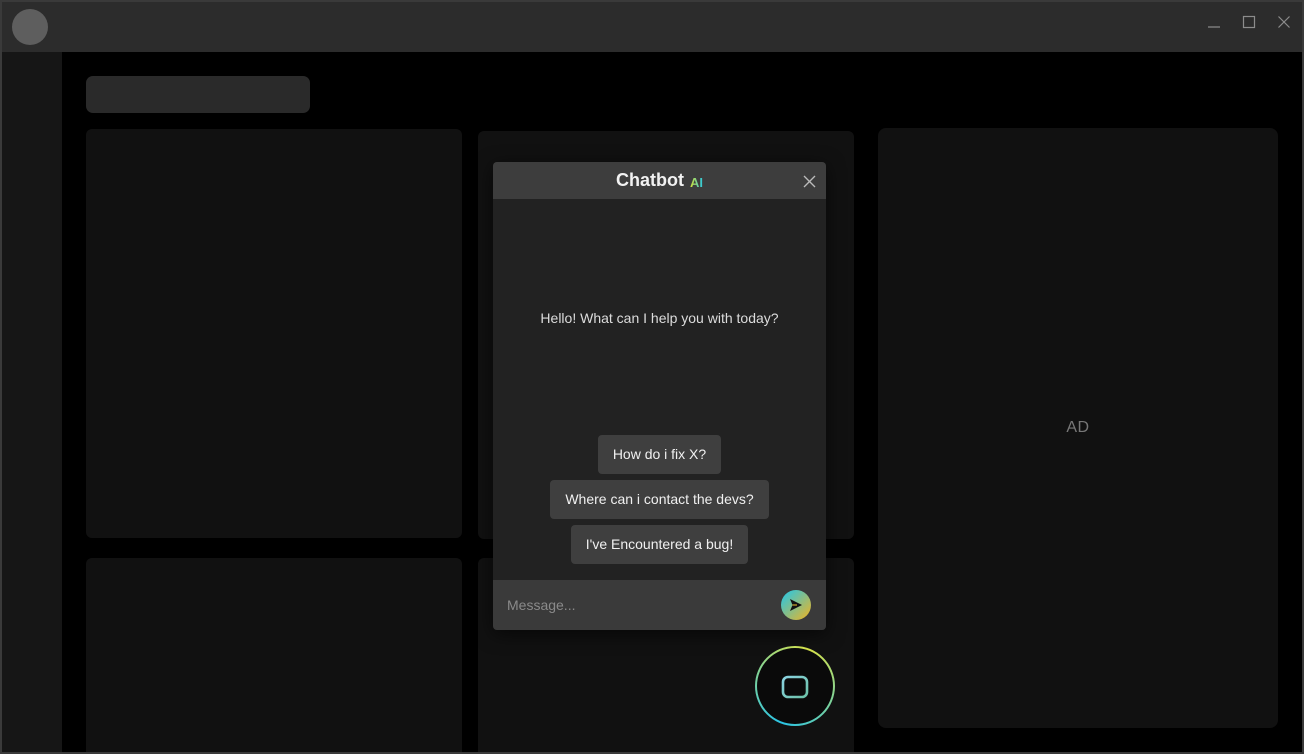  What do you see at coordinates (198, 94) in the screenshot?
I see `search-bar-placeholder` at bounding box center [198, 94].